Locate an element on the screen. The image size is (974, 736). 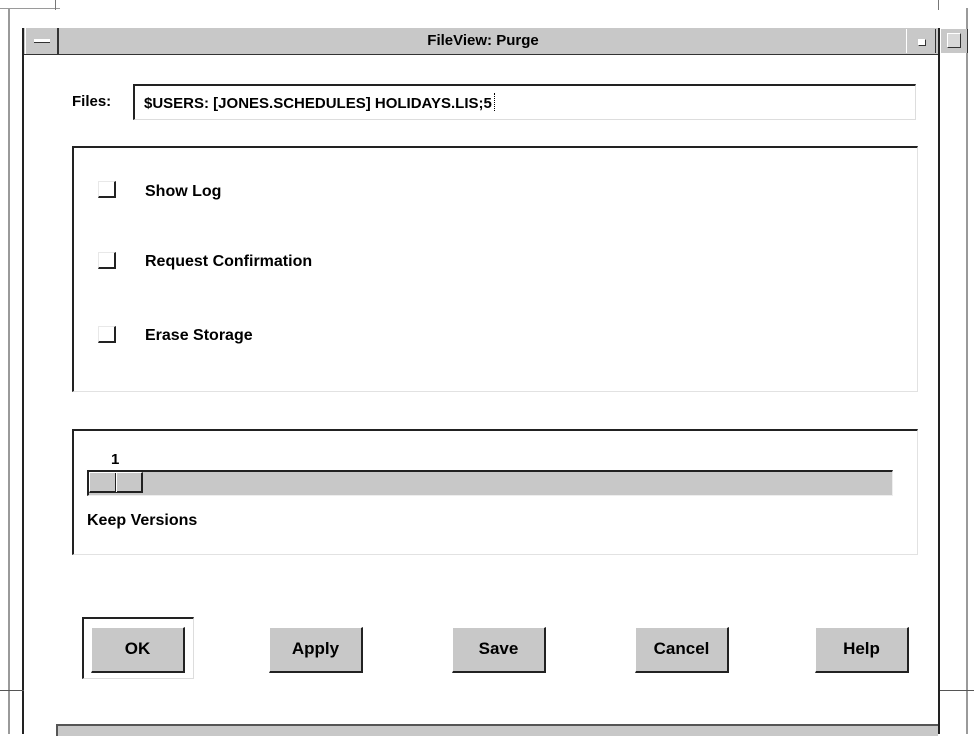
keep-versions-slider-handle is located at coordinates (116, 482).